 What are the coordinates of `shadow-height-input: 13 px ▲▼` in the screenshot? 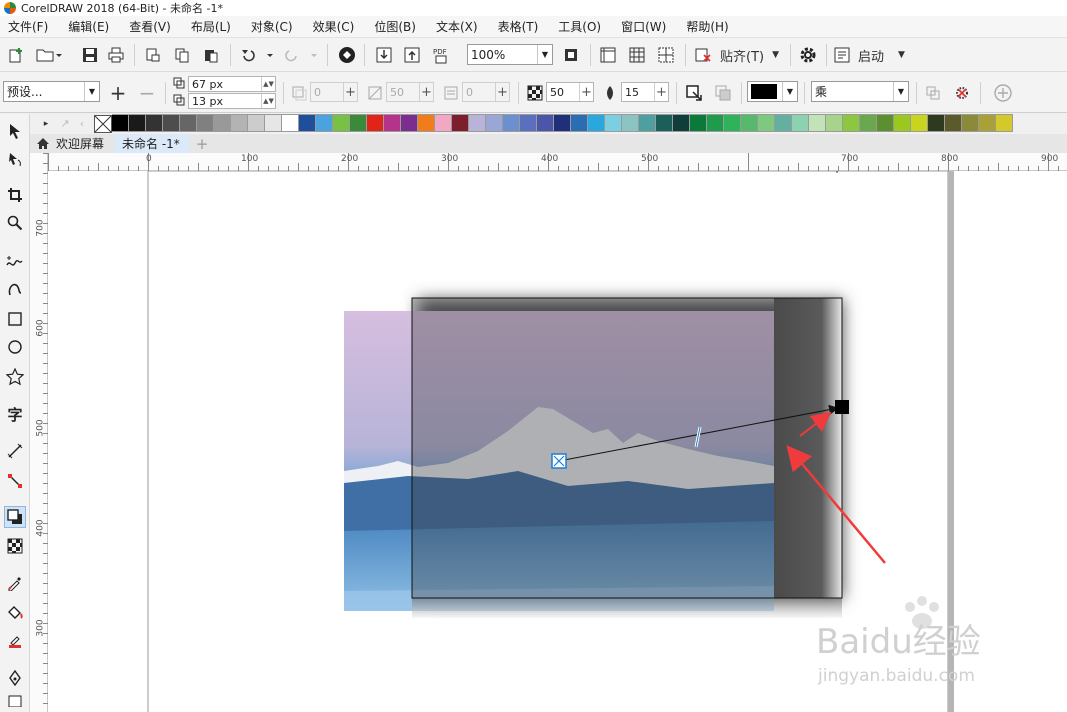 It's located at (232, 101).